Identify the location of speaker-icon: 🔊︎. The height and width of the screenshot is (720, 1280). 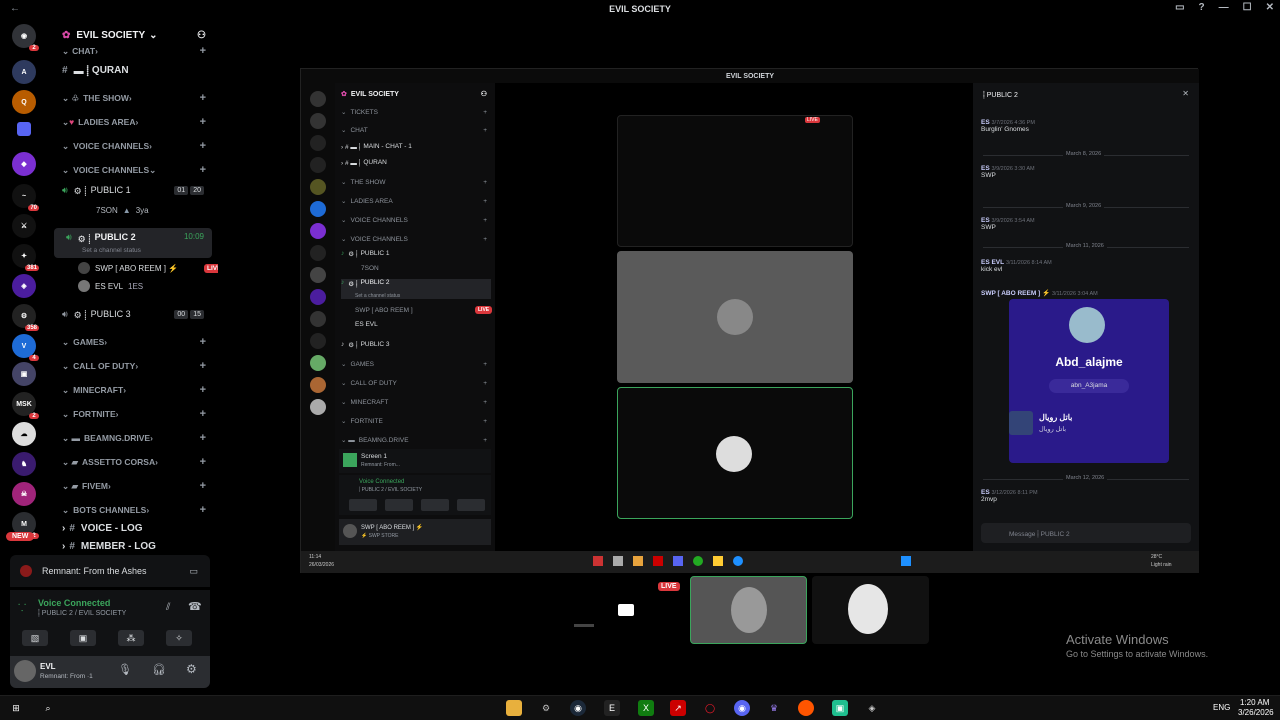
(65, 189).